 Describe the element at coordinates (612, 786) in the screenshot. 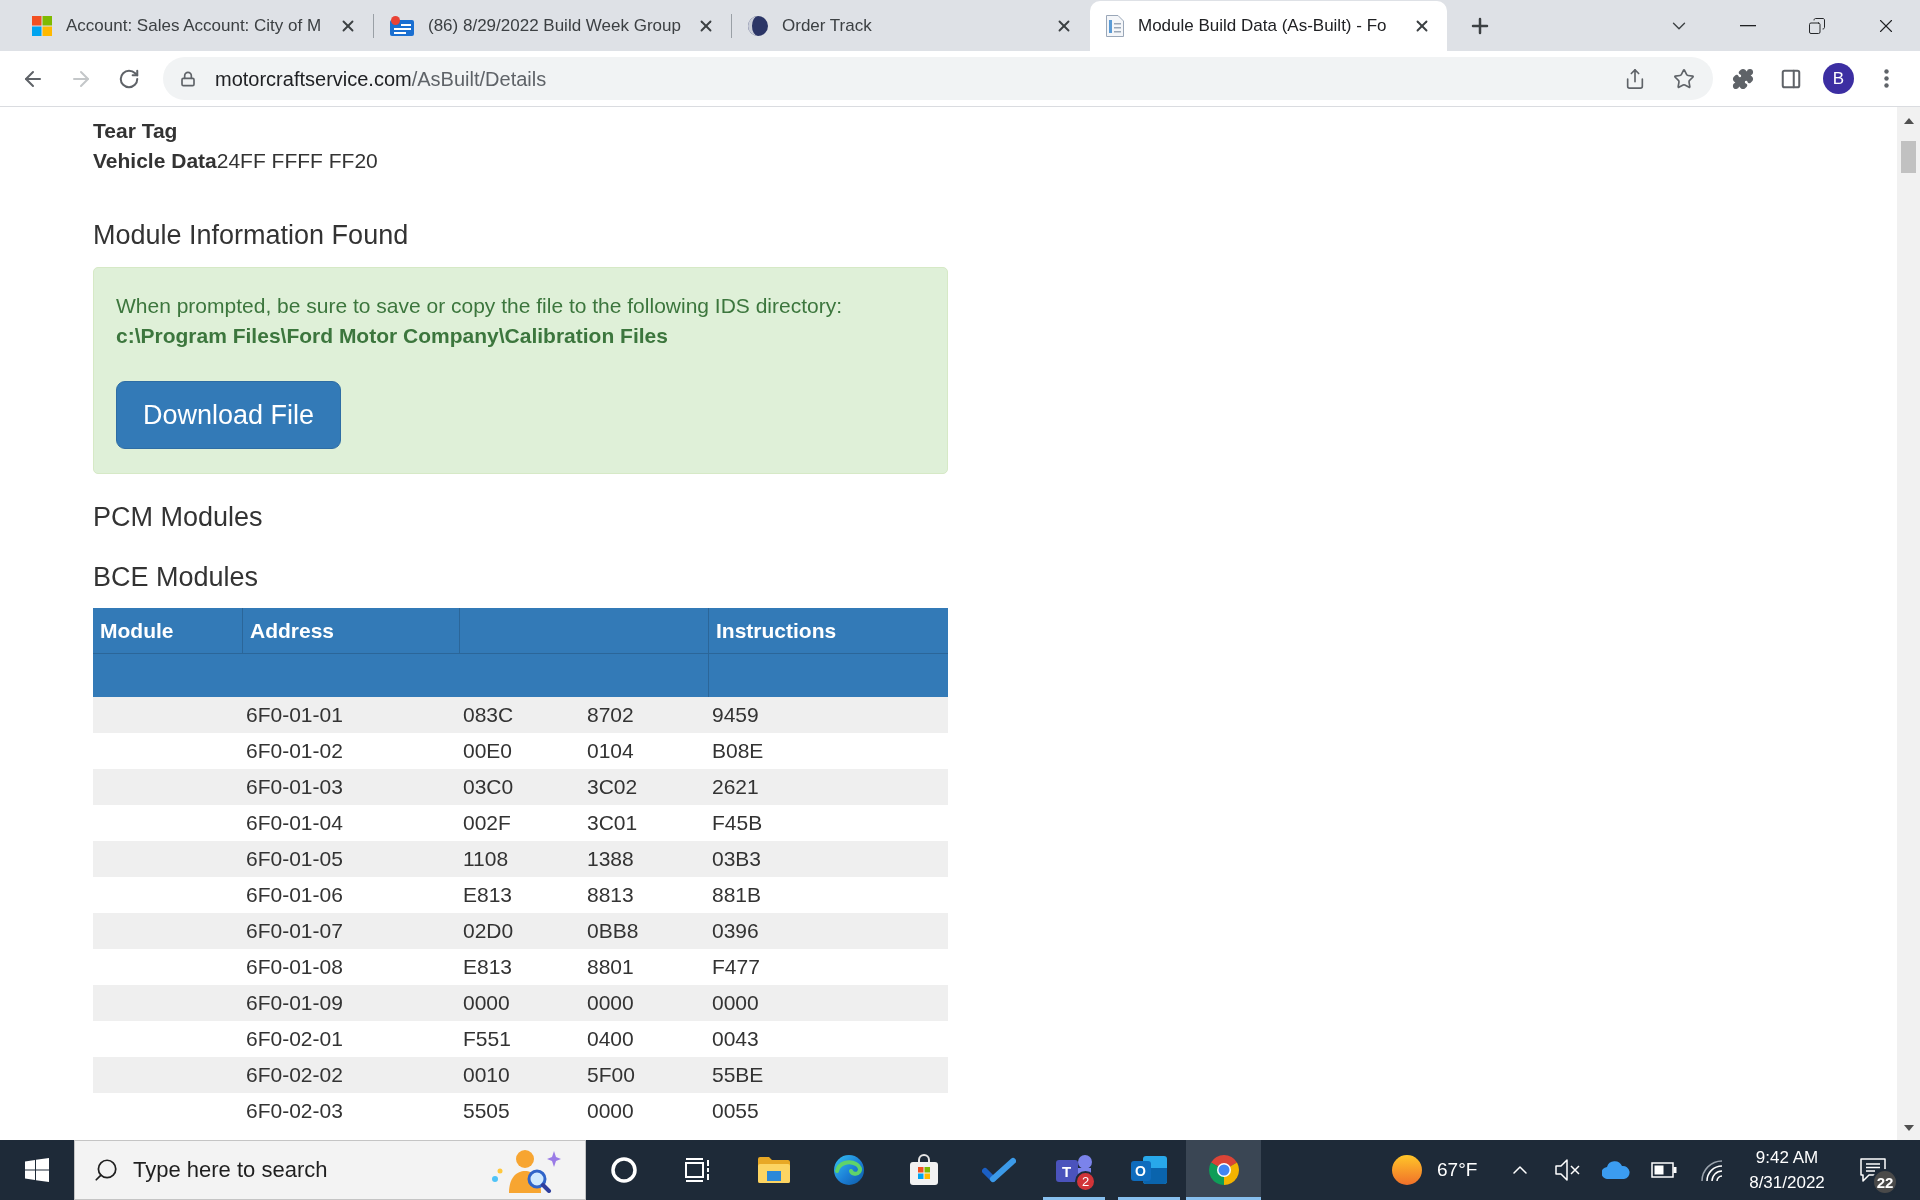

I see `table-cell: 3C02` at that location.